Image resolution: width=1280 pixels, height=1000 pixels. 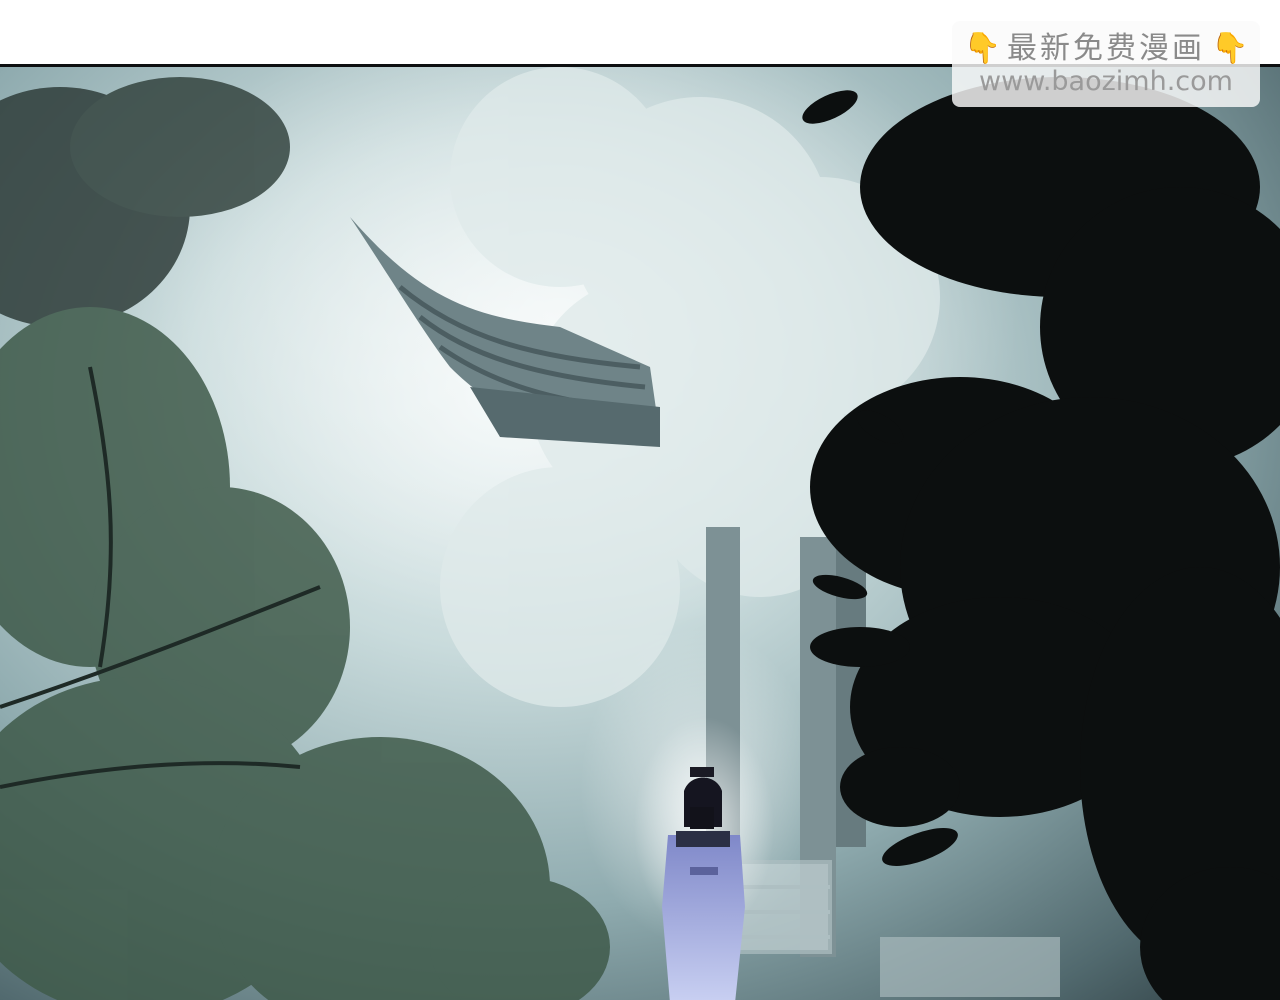 I want to click on watermark-url: www.baozimh.com, so click(x=1106, y=81).